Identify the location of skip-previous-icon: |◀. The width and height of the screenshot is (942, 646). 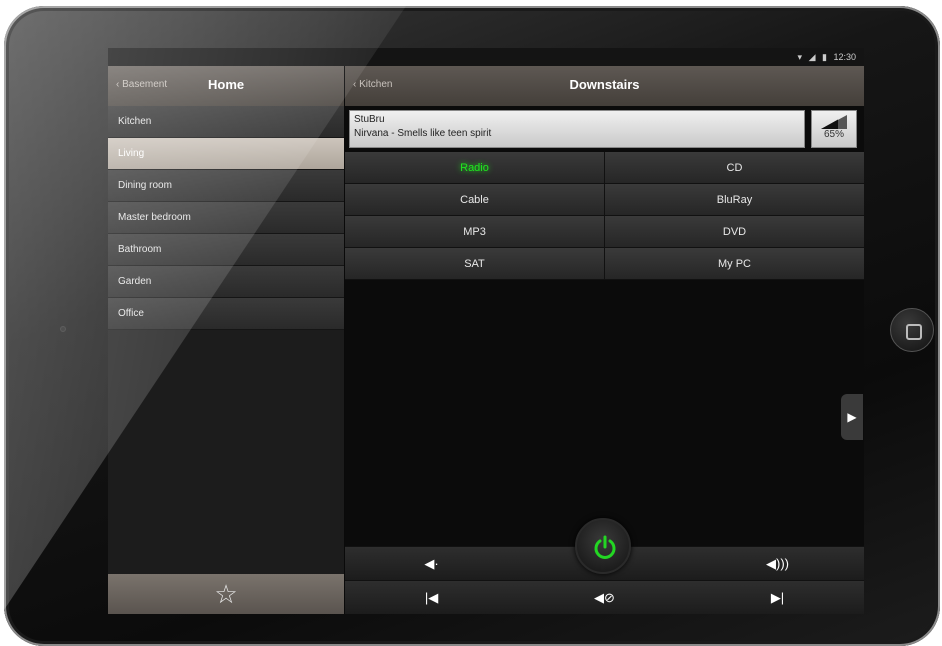
(431, 597).